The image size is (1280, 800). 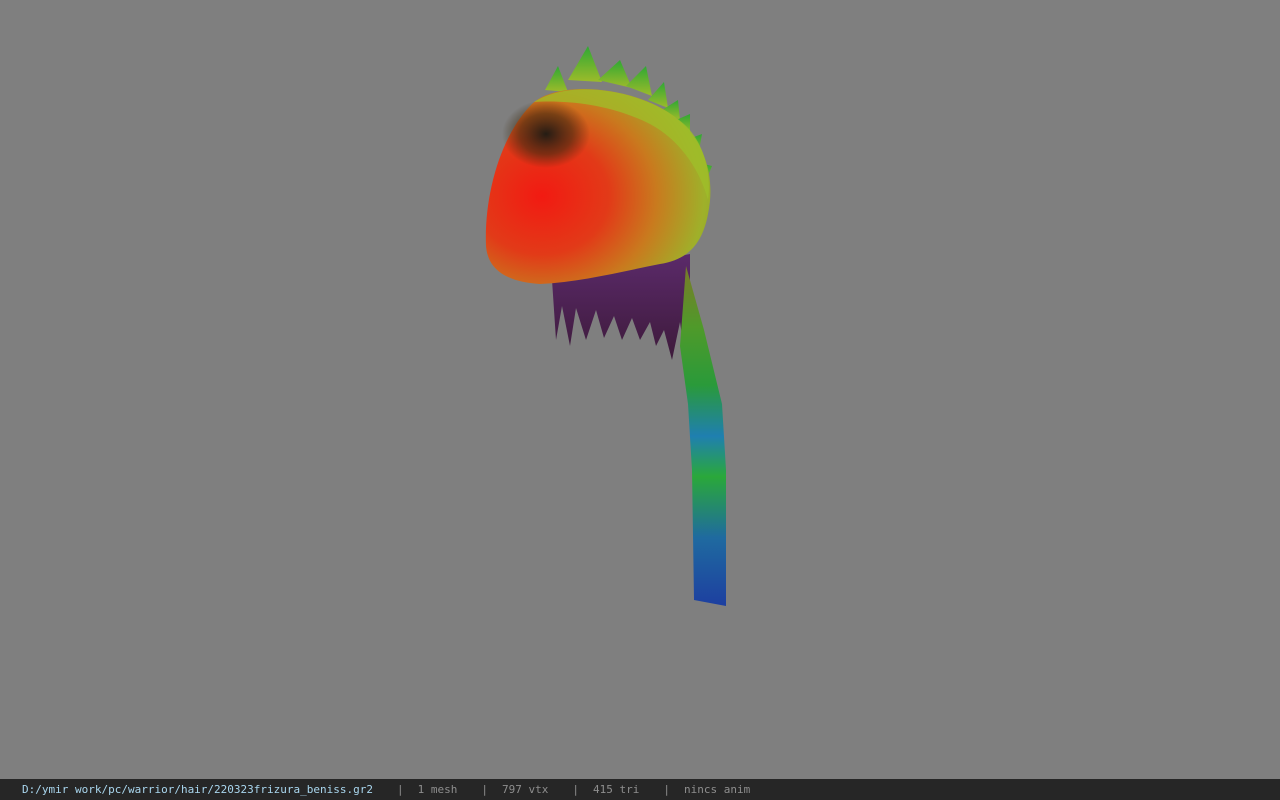 What do you see at coordinates (546, 134) in the screenshot?
I see `hair-dark-spot` at bounding box center [546, 134].